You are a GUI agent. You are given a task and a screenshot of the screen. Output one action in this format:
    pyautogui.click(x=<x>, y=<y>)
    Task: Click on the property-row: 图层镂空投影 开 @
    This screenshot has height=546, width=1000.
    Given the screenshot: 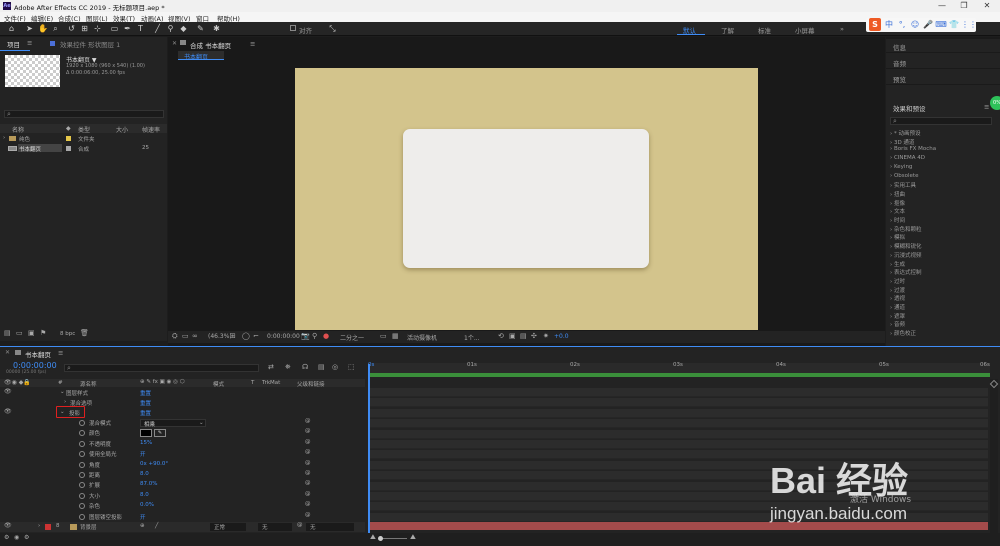 What is the action you would take?
    pyautogui.click(x=182, y=517)
    